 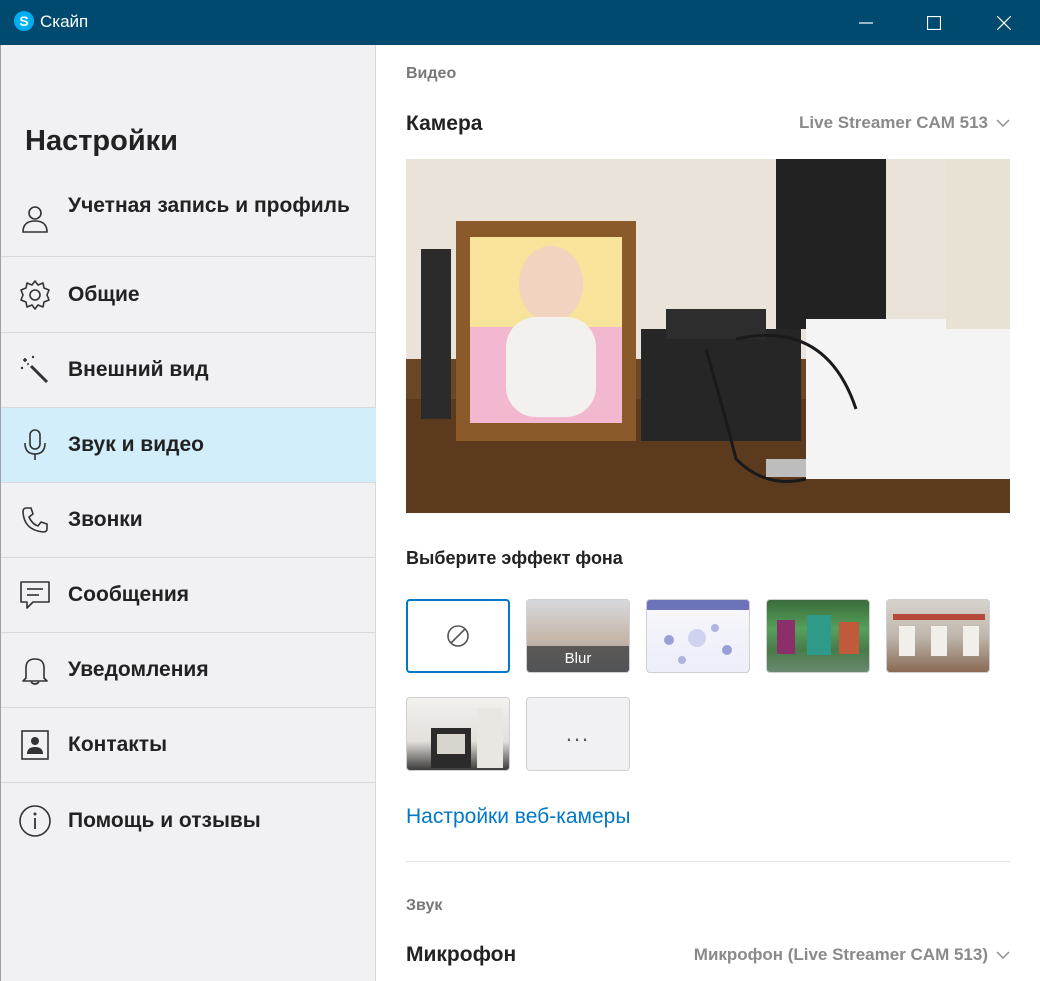 What do you see at coordinates (35, 745) in the screenshot?
I see `contact-card-icon` at bounding box center [35, 745].